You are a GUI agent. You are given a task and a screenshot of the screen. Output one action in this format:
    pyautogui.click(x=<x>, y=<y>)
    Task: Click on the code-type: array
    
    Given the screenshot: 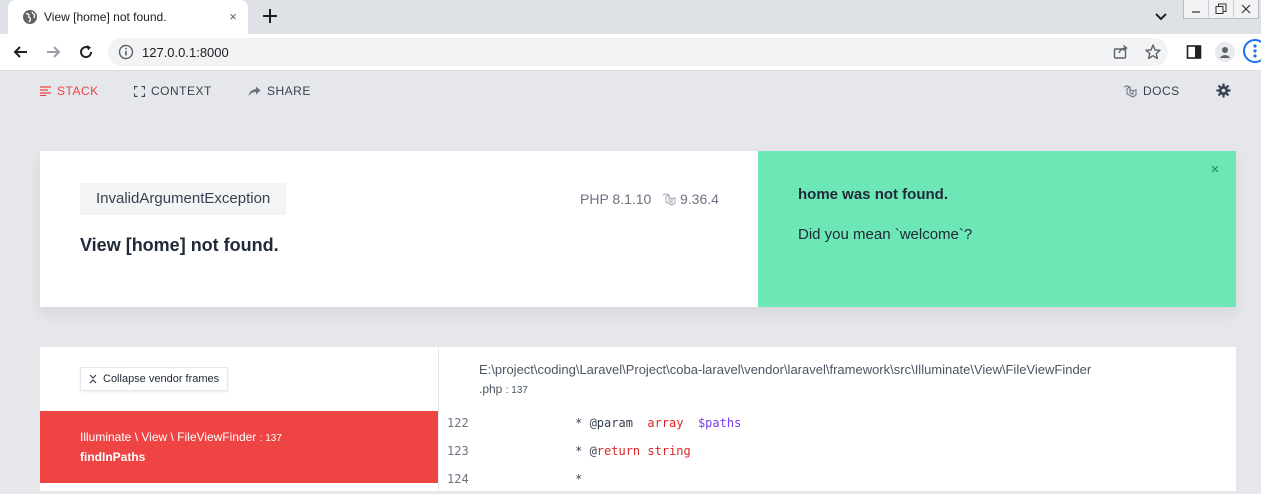 What is the action you would take?
    pyautogui.click(x=665, y=423)
    